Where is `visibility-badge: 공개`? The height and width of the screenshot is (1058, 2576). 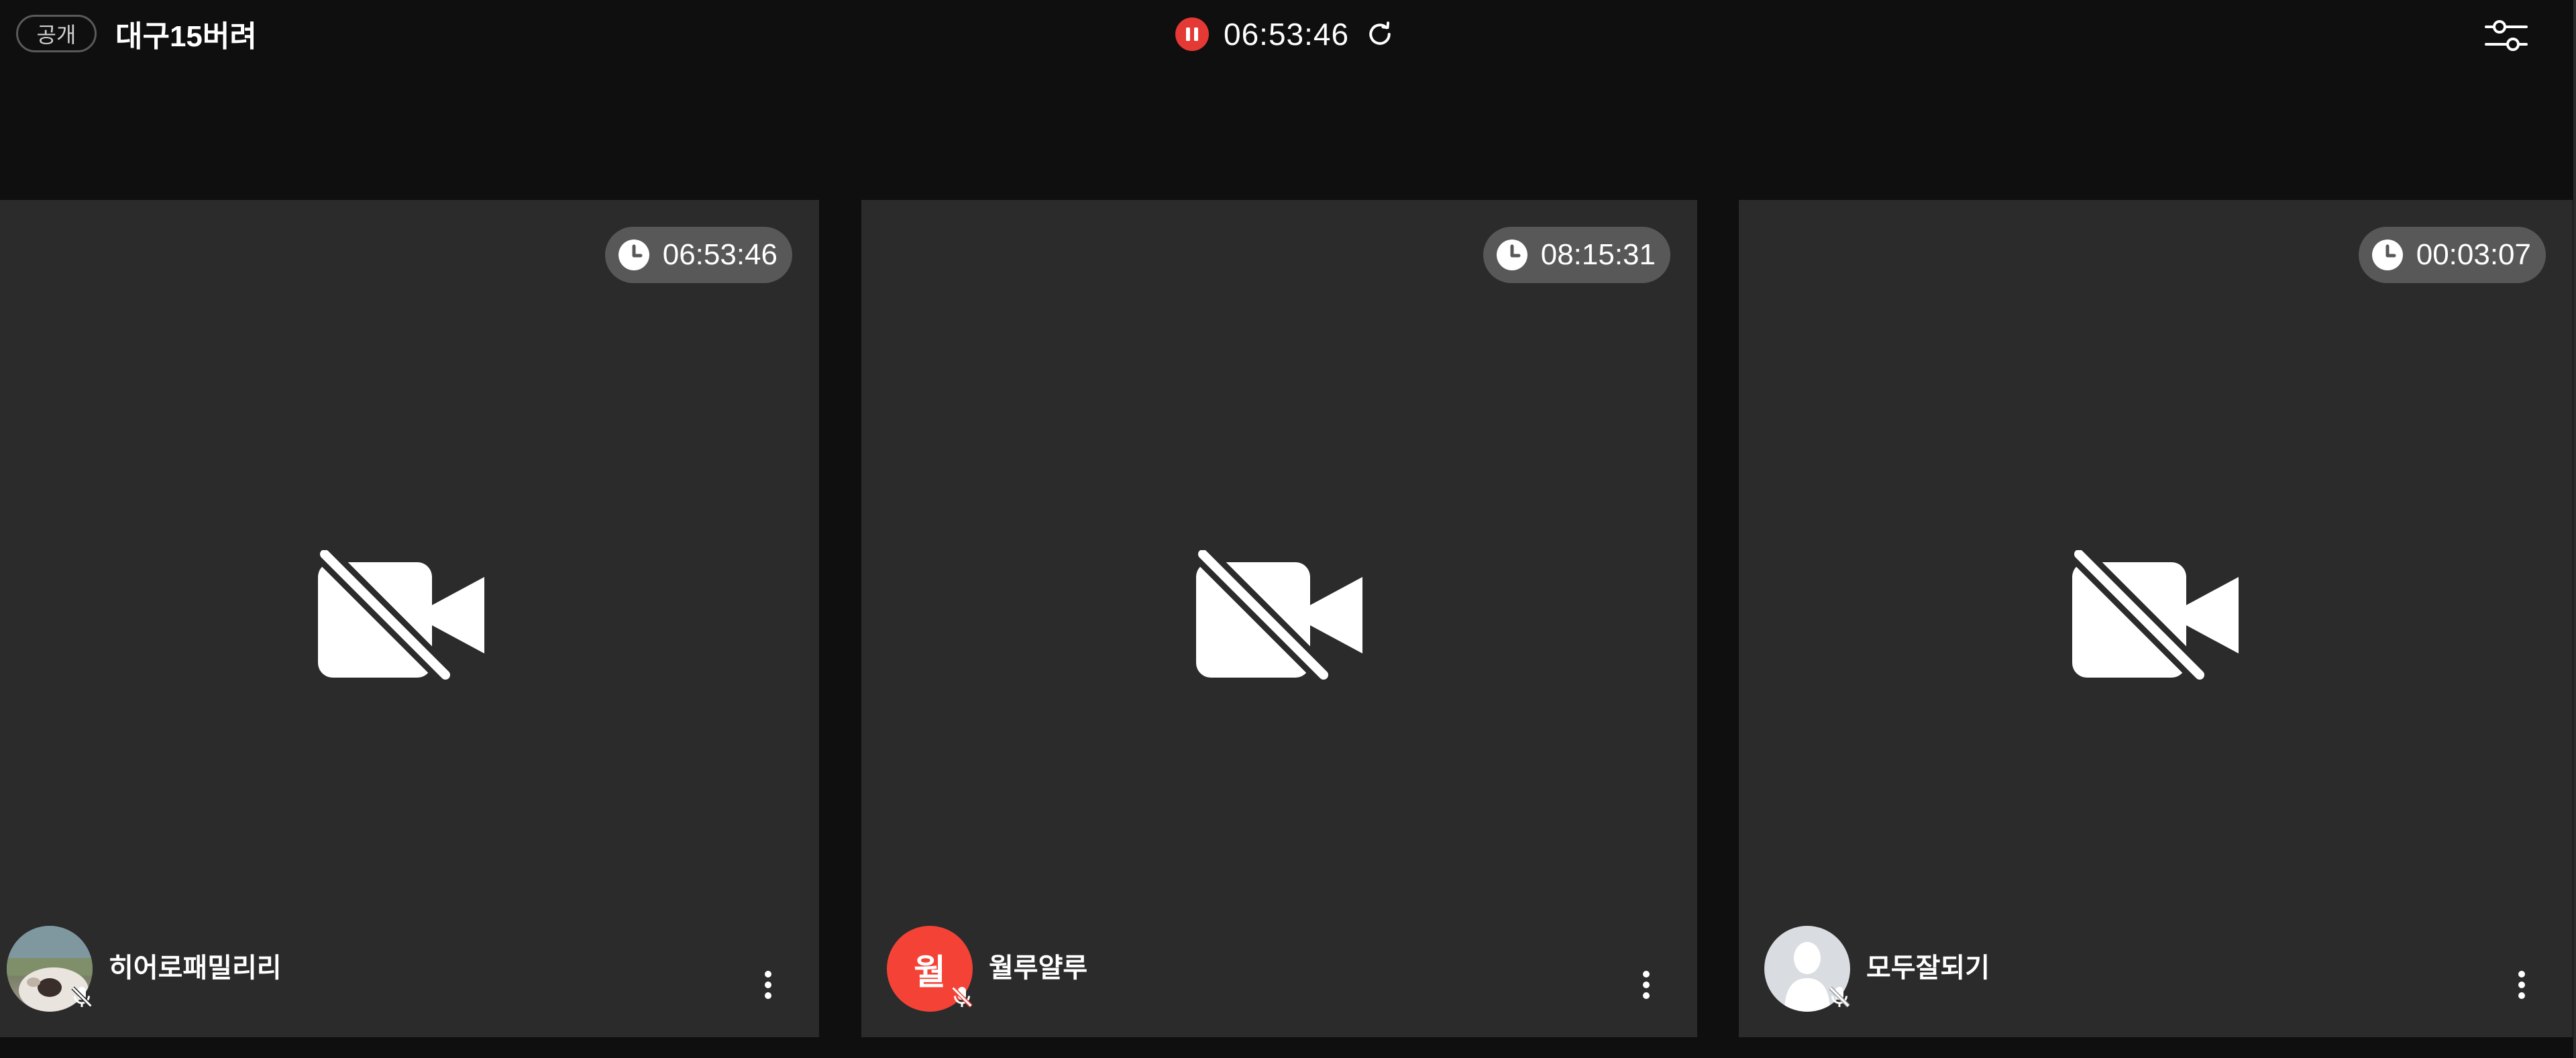
visibility-badge: 공개 is located at coordinates (56, 33).